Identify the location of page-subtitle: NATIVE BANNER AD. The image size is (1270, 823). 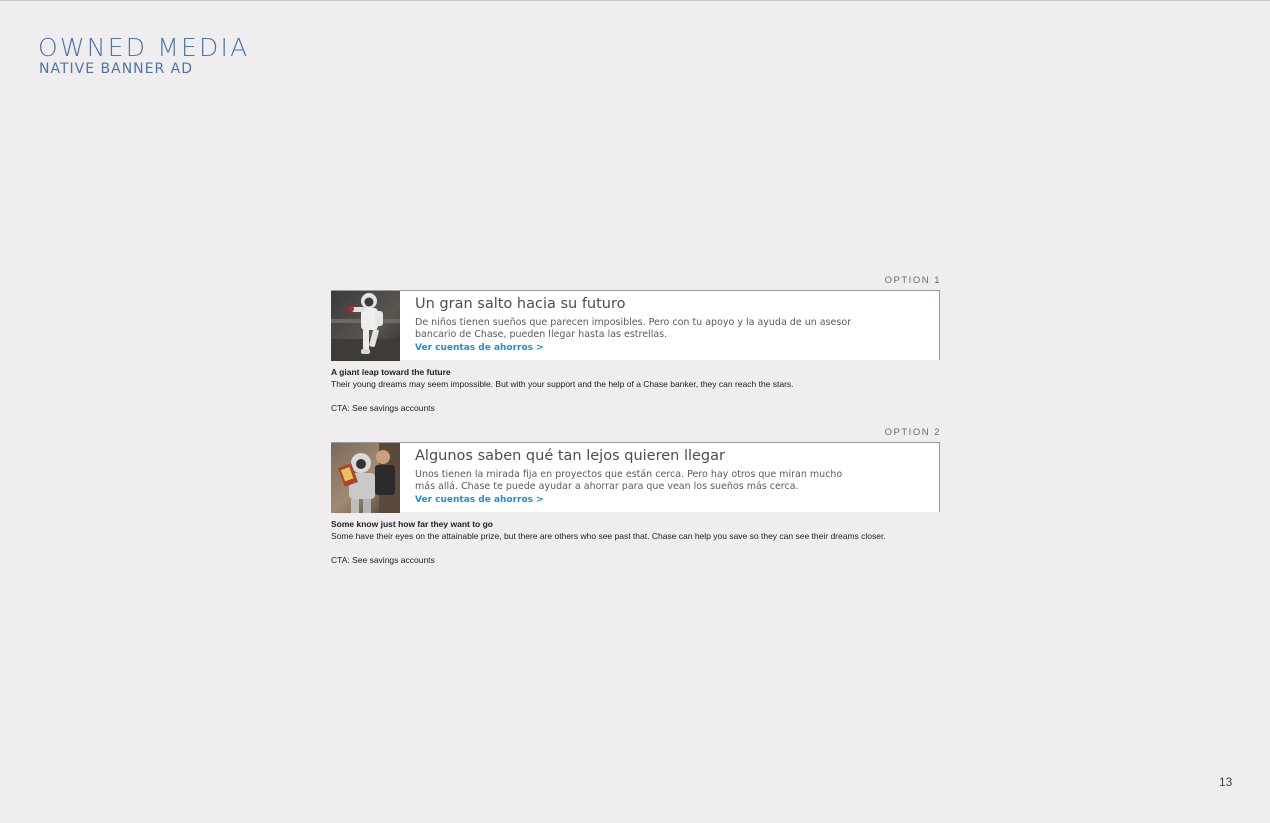
(116, 69).